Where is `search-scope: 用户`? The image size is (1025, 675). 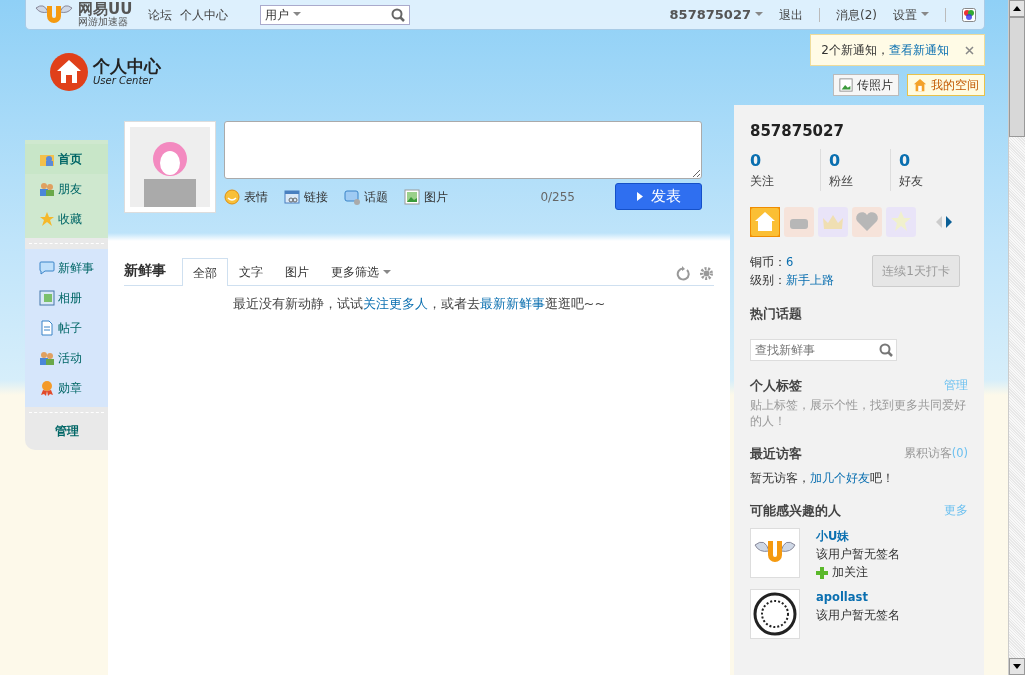 search-scope: 用户 is located at coordinates (277, 14).